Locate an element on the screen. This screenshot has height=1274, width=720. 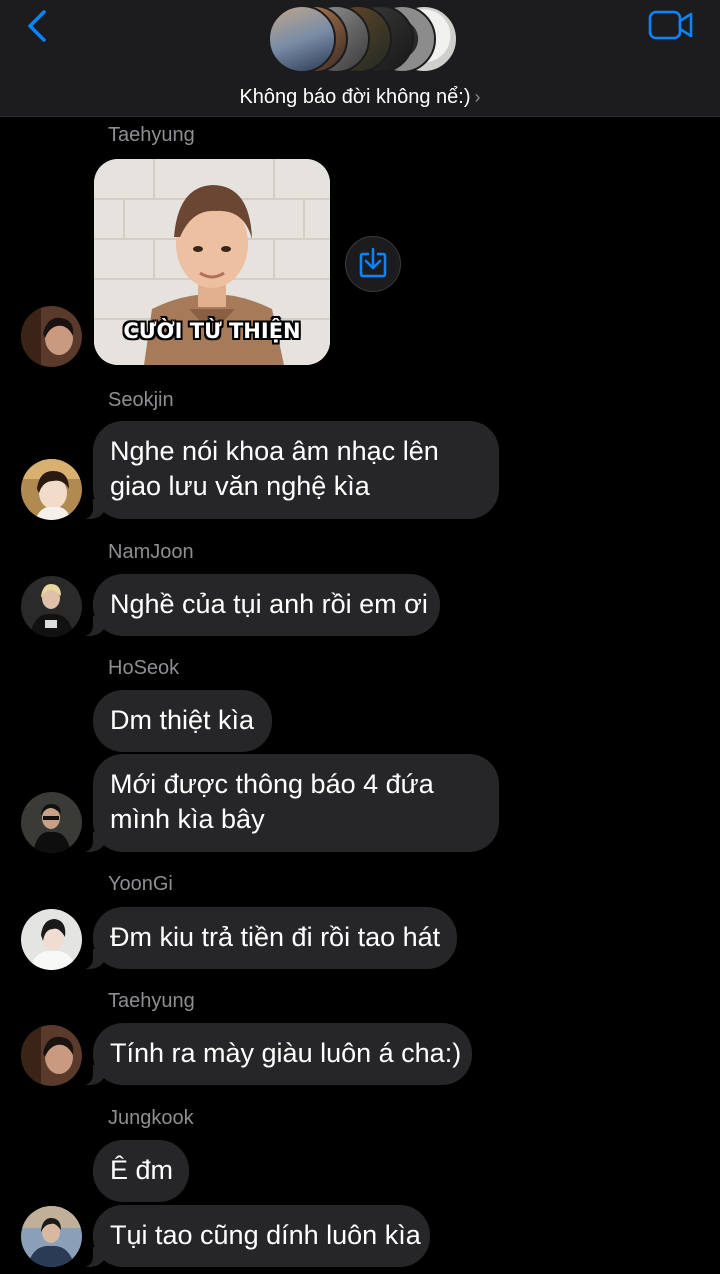
member-avatar is located at coordinates (302, 39).